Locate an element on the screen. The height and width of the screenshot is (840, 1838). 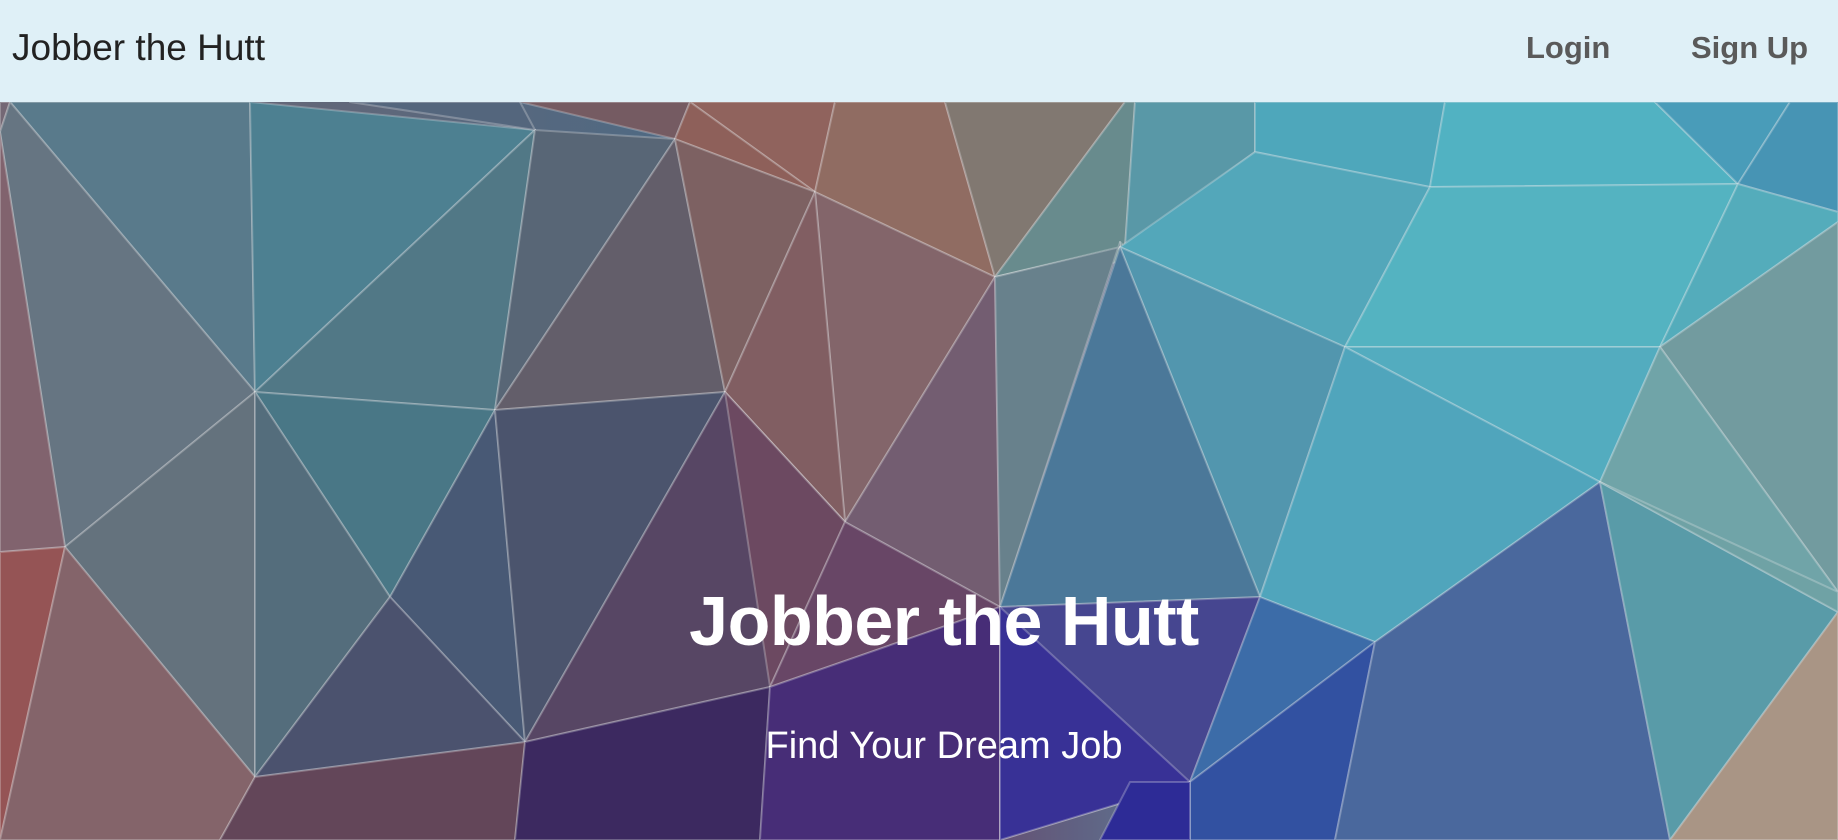
login-link: Login is located at coordinates (1568, 47).